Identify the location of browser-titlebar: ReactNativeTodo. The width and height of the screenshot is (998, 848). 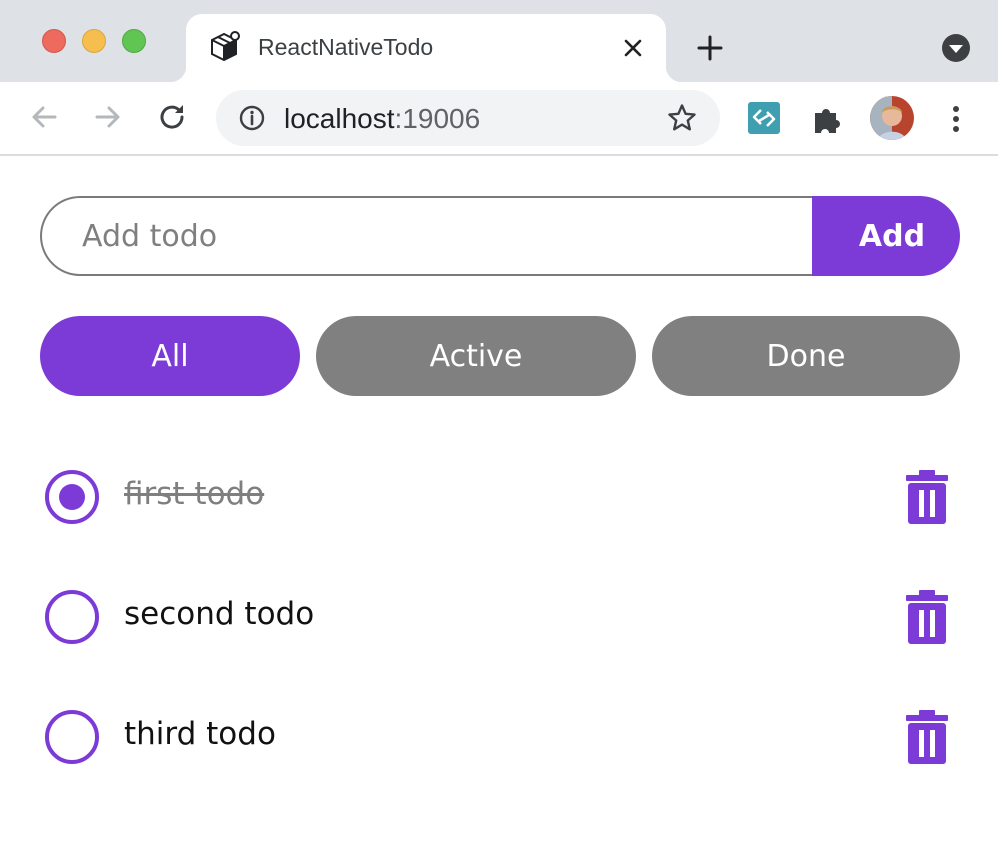
(499, 41).